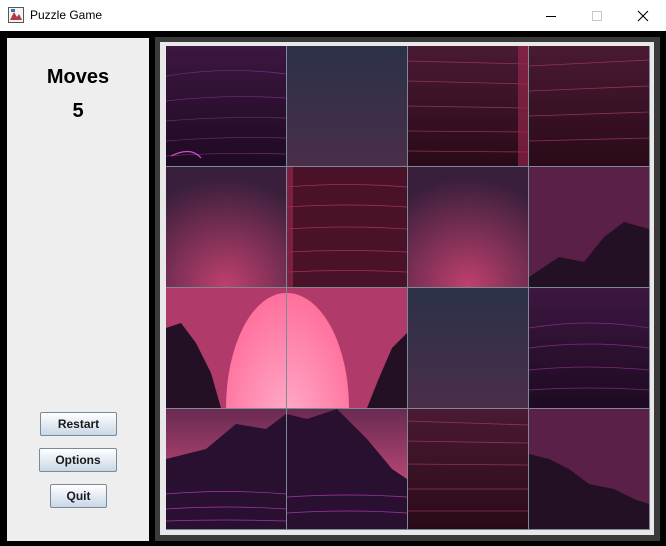 This screenshot has height=546, width=666. I want to click on puzzle-app-icon, so click(16, 15).